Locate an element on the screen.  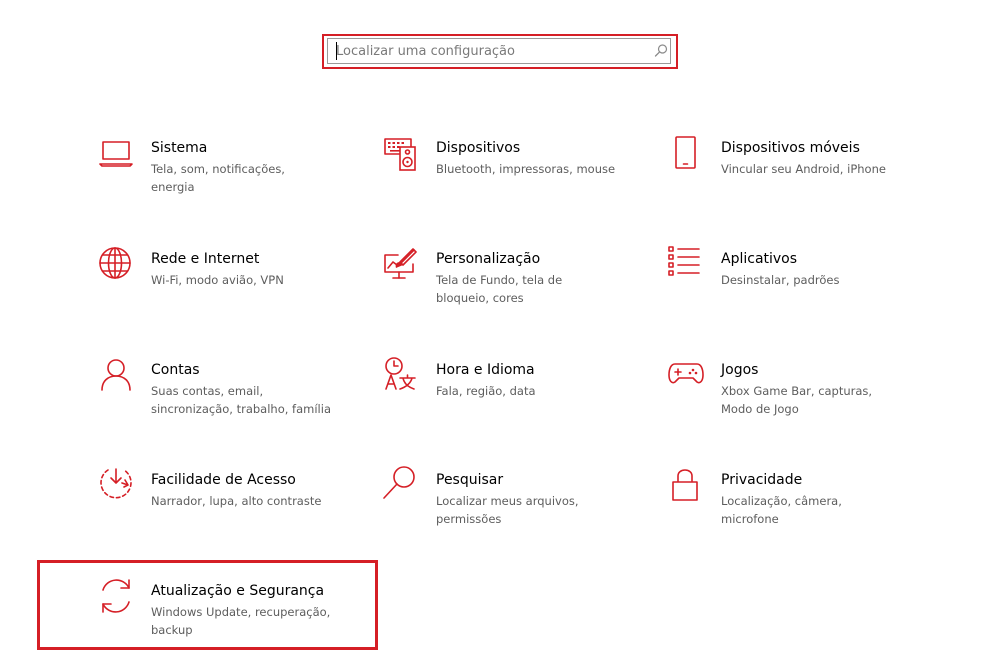
category-aplicativos: Aplicativos Desinstalar, padrões is located at coordinates (803, 293).